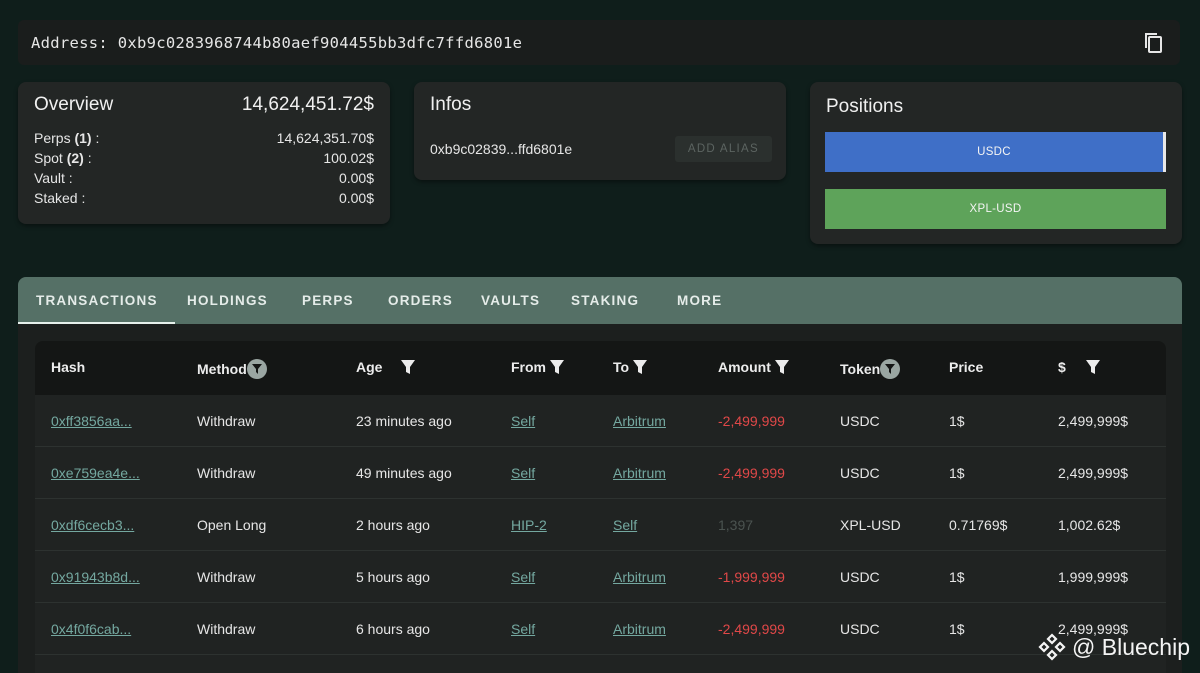 Image resolution: width=1200 pixels, height=673 pixels. What do you see at coordinates (529, 525) in the screenshot?
I see `from-link: HIP-2` at bounding box center [529, 525].